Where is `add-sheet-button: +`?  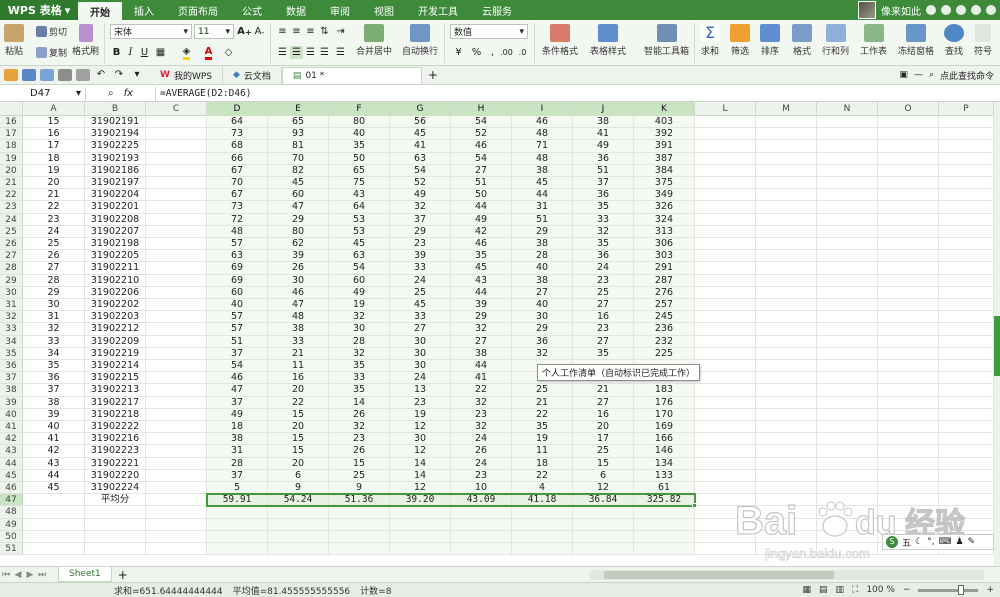
add-sheet-button: + is located at coordinates (123, 575).